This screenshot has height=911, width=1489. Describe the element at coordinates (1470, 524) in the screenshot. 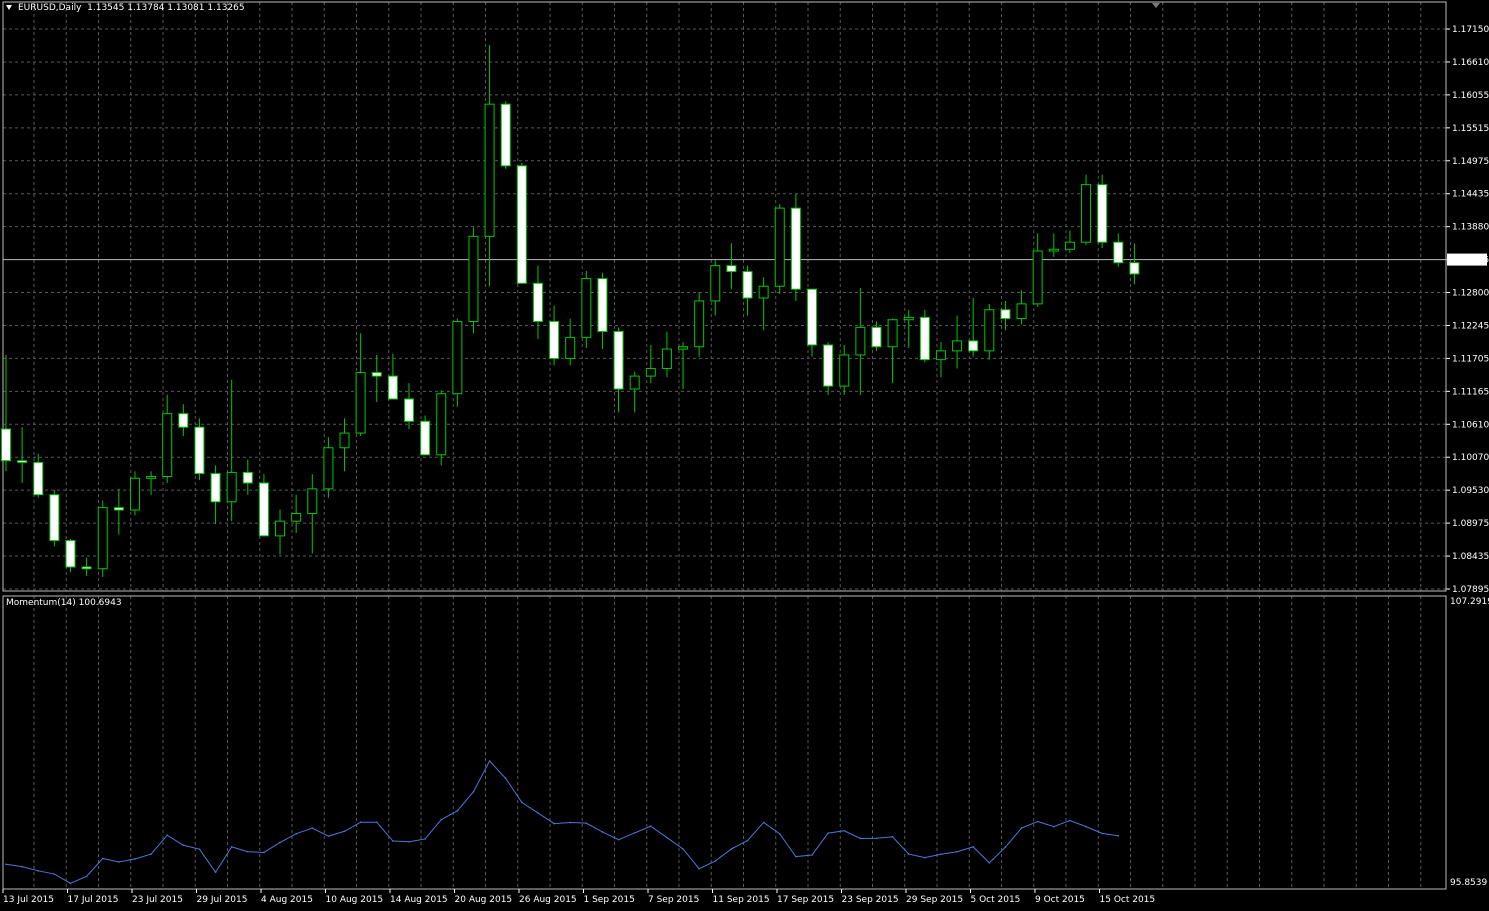

I see `price-axis-label: 1.08975` at that location.